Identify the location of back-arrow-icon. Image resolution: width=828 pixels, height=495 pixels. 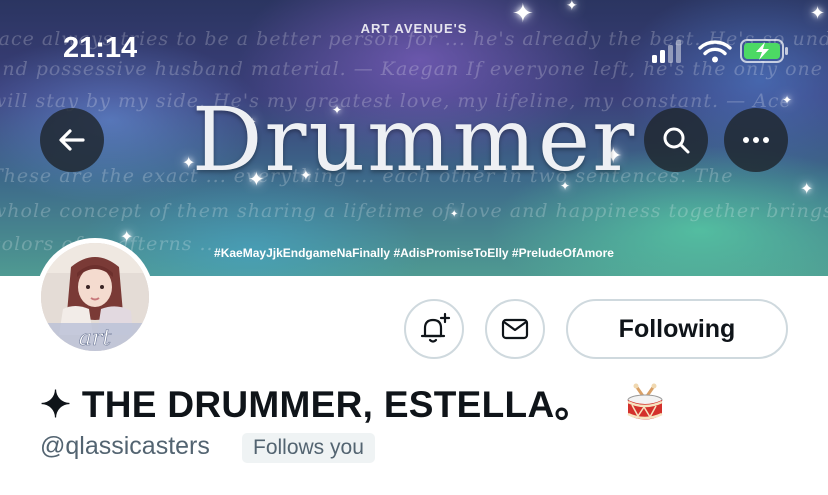
(72, 140).